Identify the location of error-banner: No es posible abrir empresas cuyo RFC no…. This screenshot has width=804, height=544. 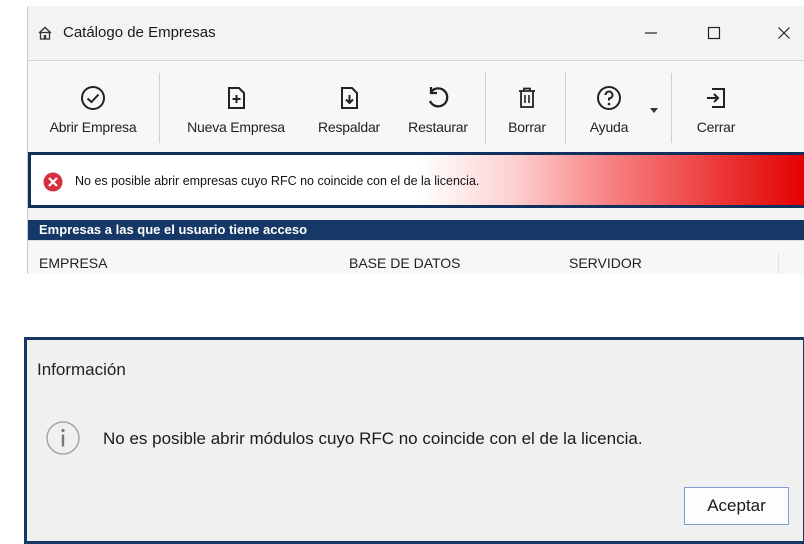
(416, 180).